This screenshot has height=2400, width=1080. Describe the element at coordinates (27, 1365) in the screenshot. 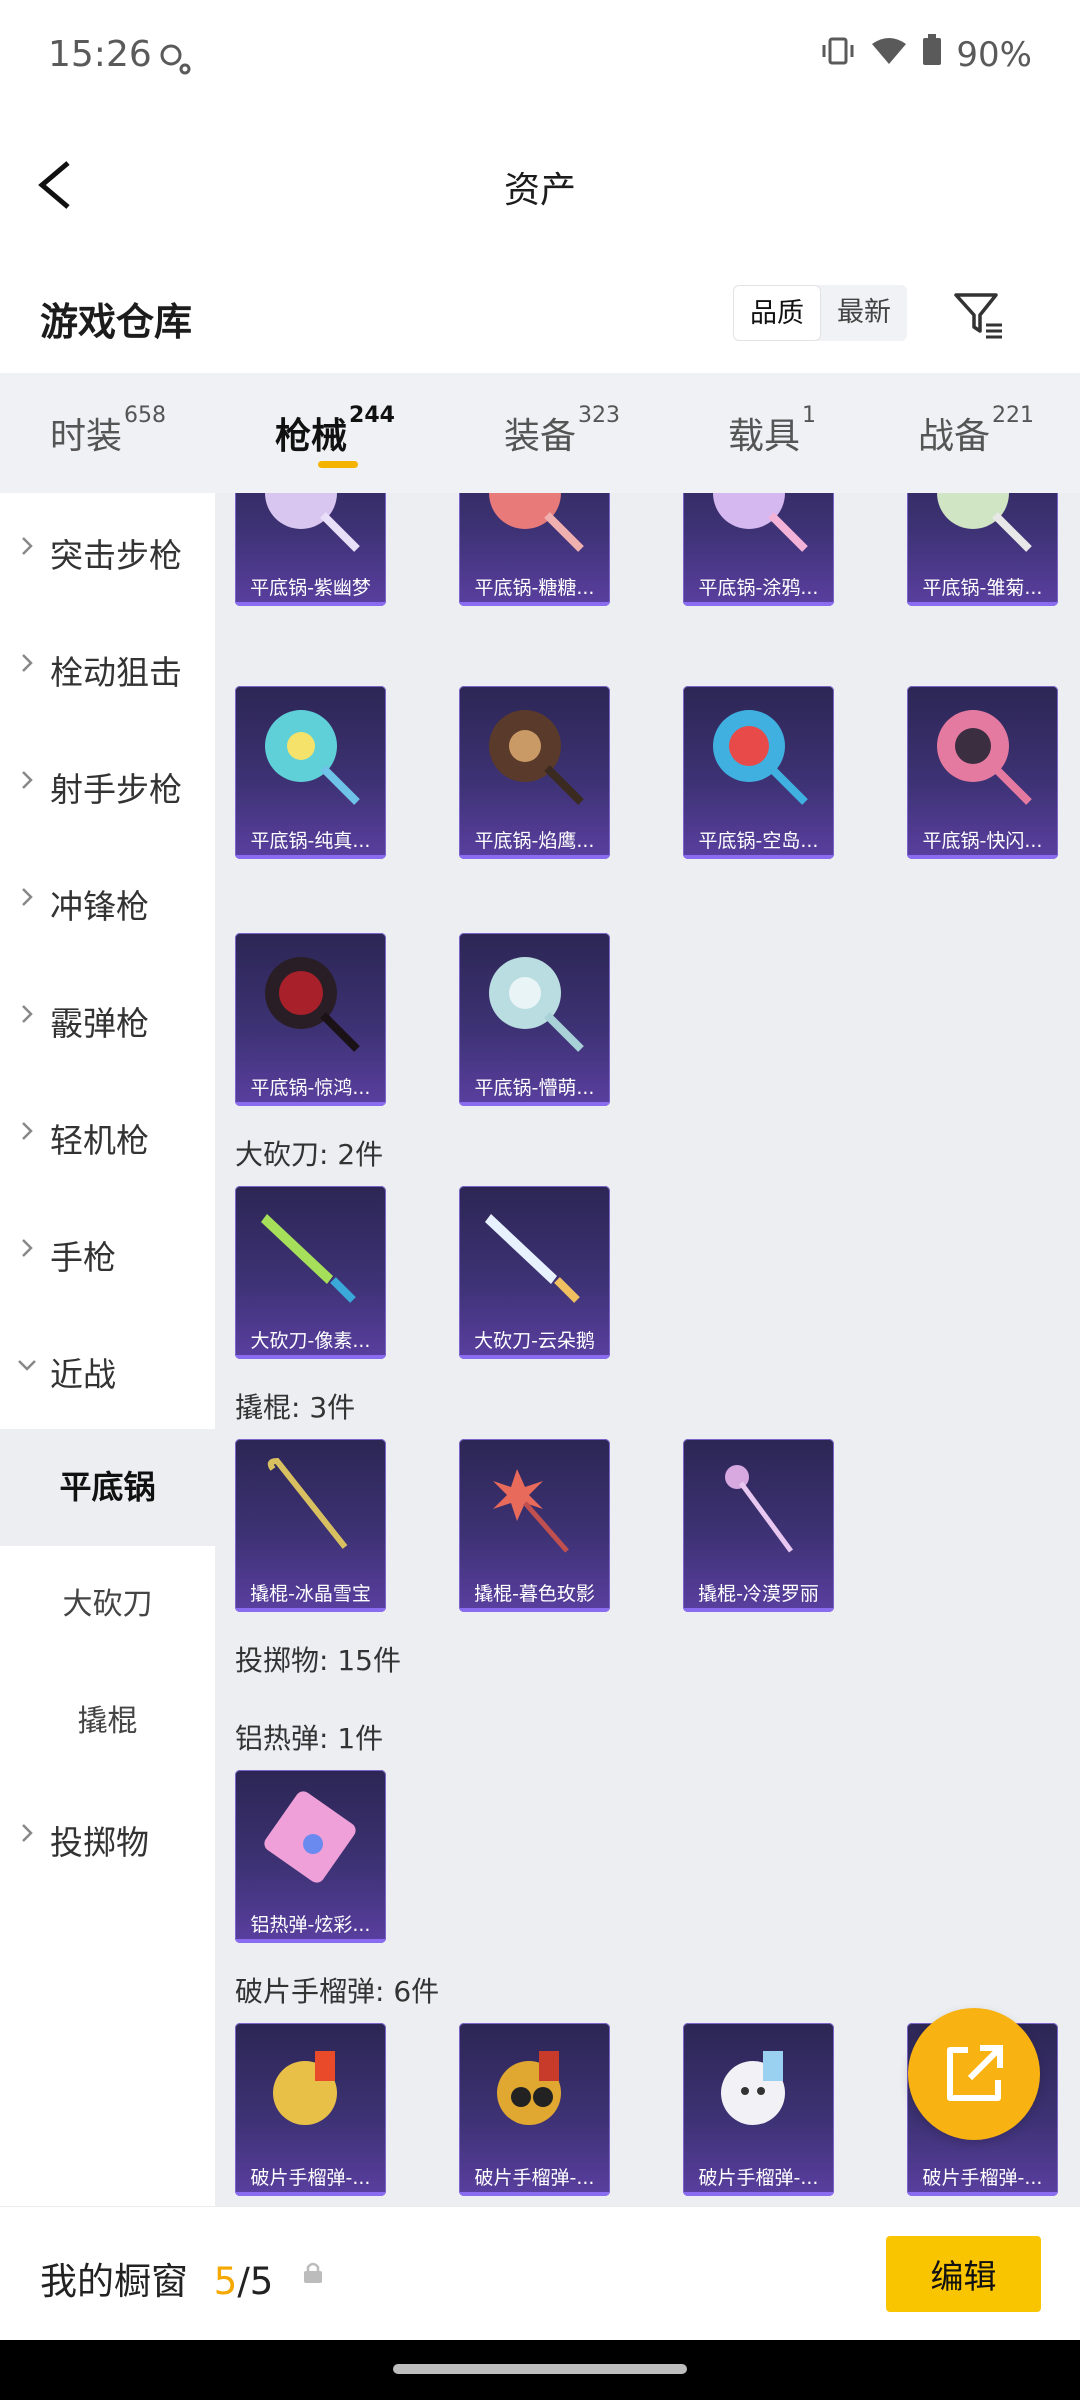

I see `chevron-down-icon` at that location.